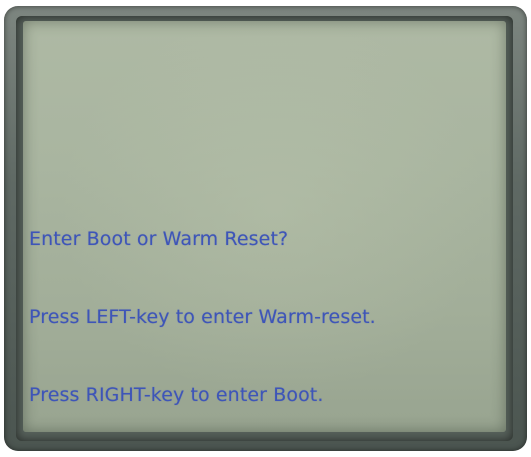  I want to click on prompt-left-key-instruction: Press LEFT-key to enter Warm-reset., so click(202, 317).